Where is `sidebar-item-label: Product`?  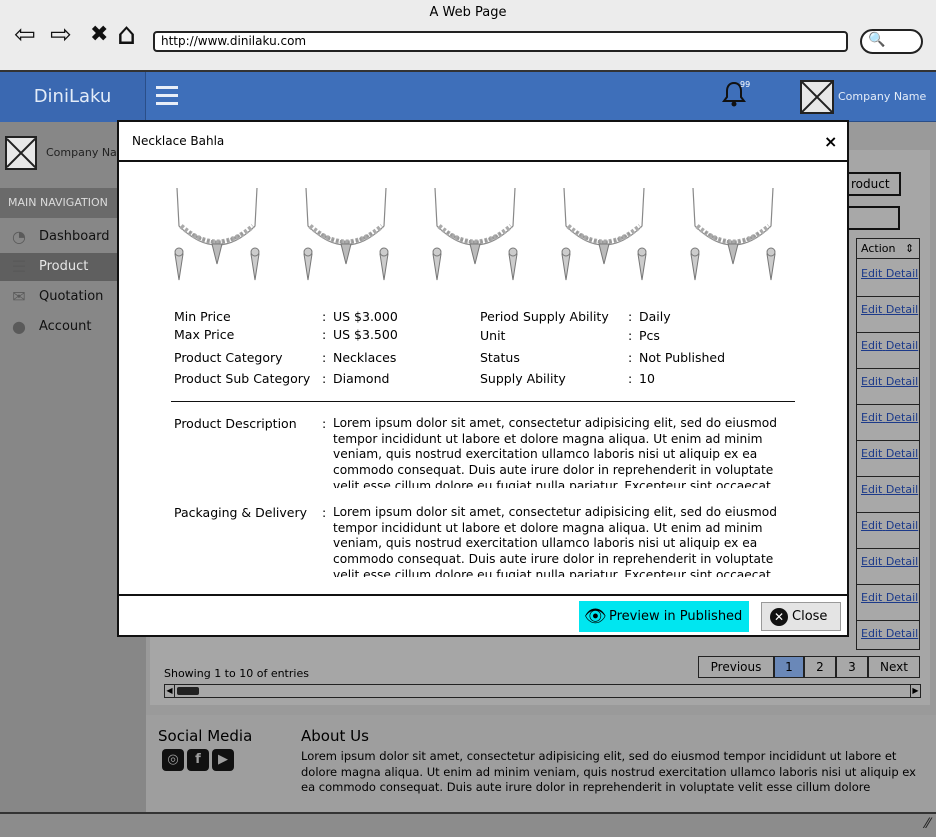
sidebar-item-label: Product is located at coordinates (64, 266).